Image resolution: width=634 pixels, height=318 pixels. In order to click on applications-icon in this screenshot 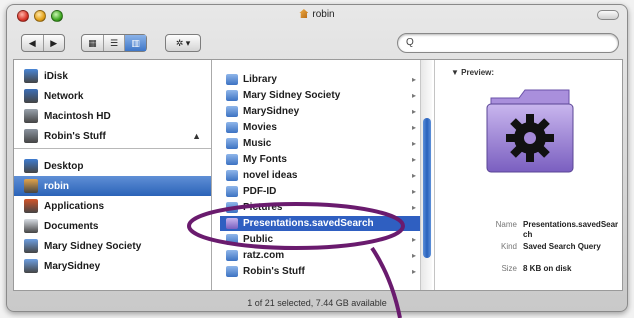, I will do `click(31, 206)`.